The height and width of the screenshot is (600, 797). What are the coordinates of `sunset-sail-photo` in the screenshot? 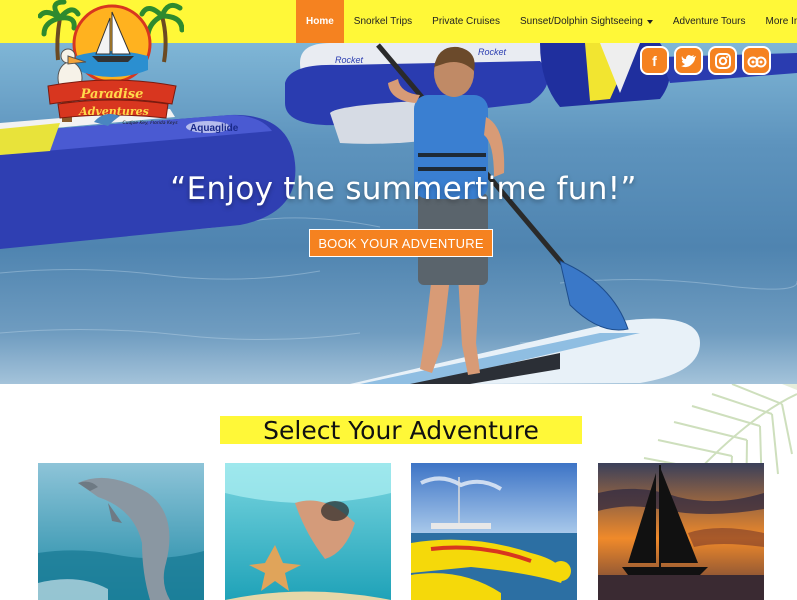 It's located at (681, 531).